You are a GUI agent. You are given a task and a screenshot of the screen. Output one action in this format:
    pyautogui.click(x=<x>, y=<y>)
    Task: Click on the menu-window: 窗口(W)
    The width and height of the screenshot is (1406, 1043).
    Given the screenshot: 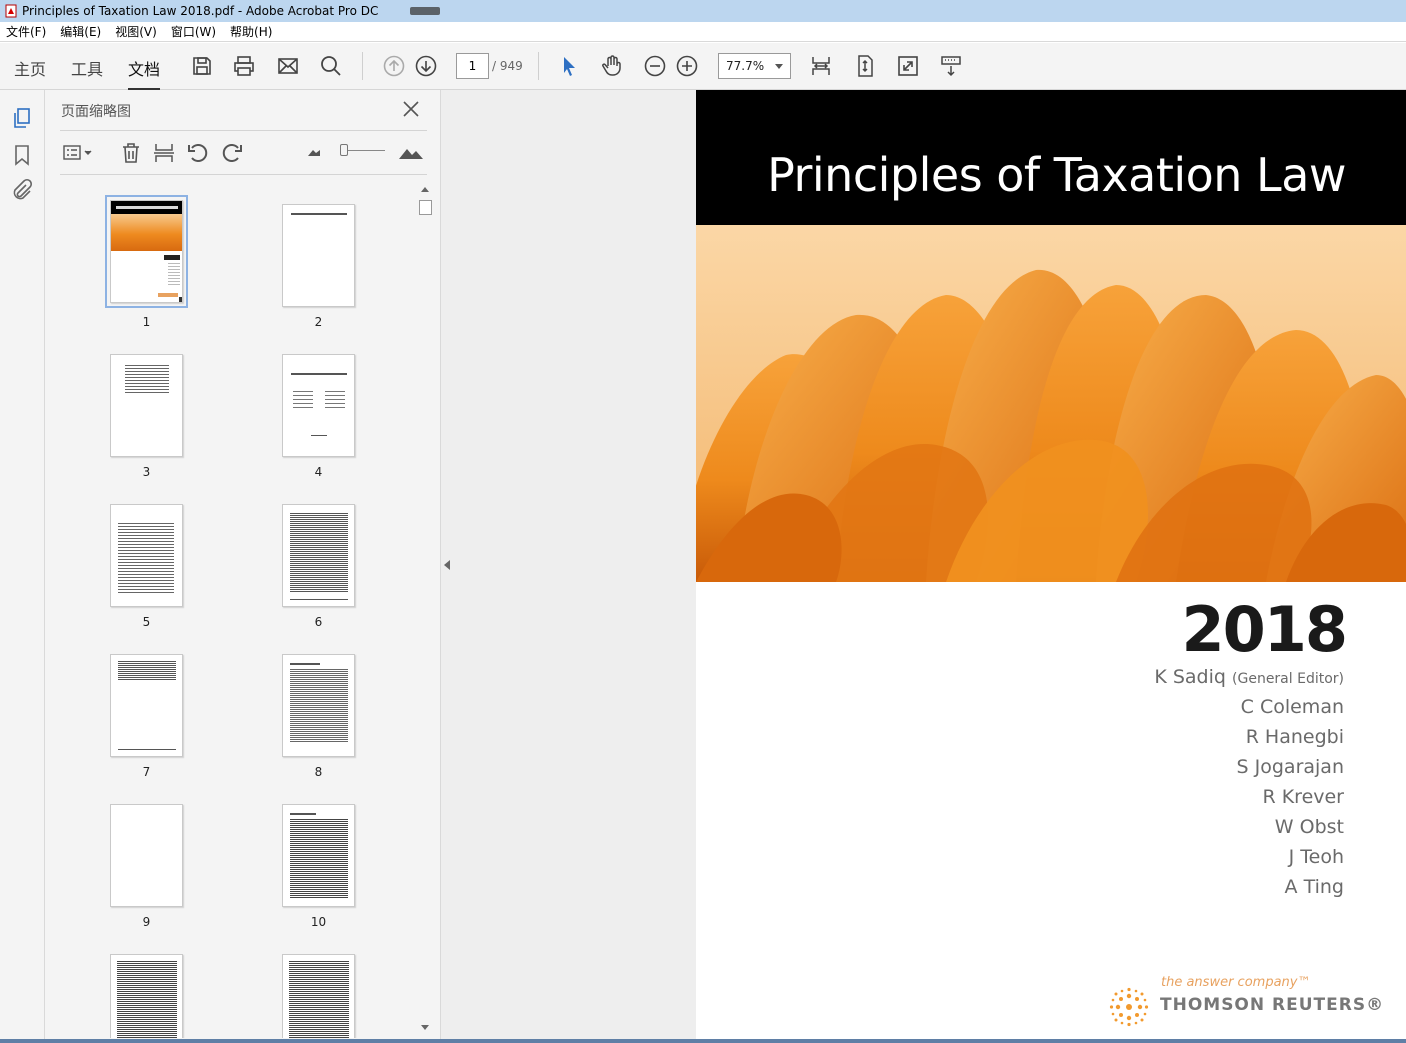 What is the action you would take?
    pyautogui.click(x=193, y=31)
    